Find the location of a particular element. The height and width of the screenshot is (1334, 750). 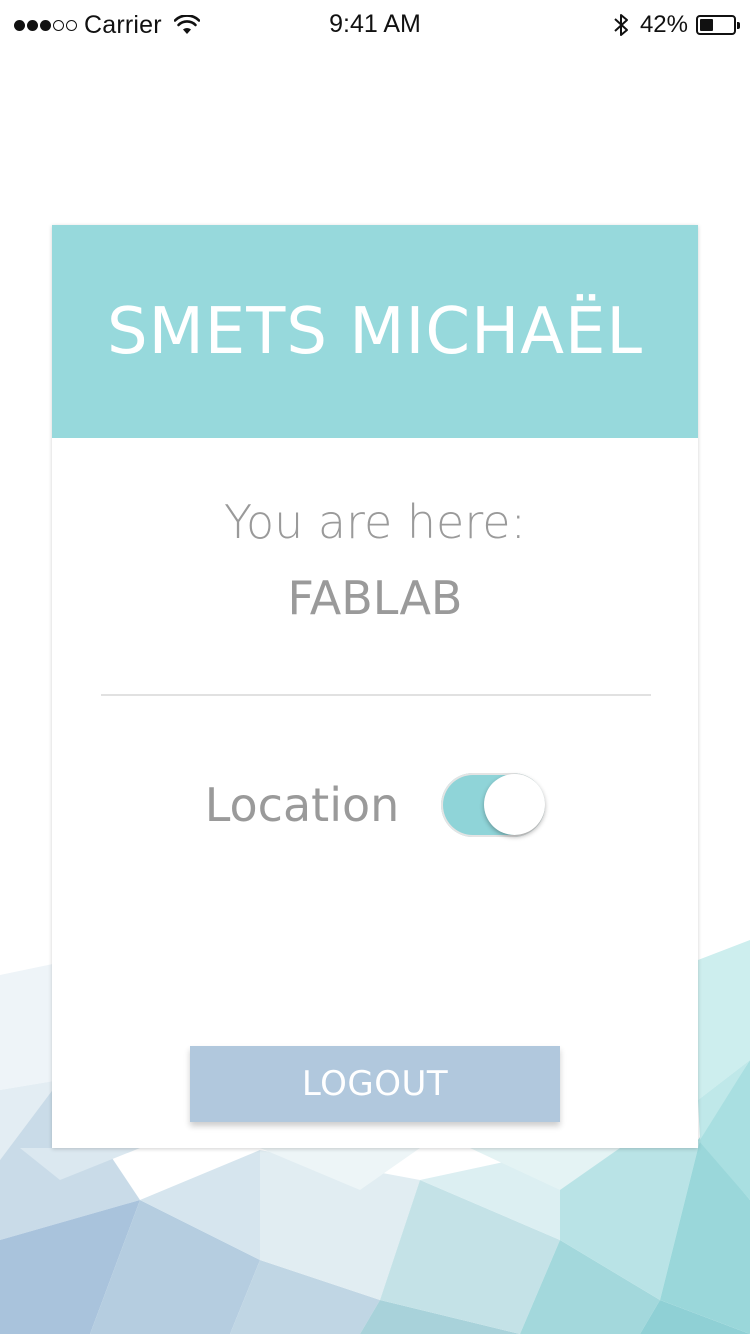

current-location: FABLAB is located at coordinates (375, 598).